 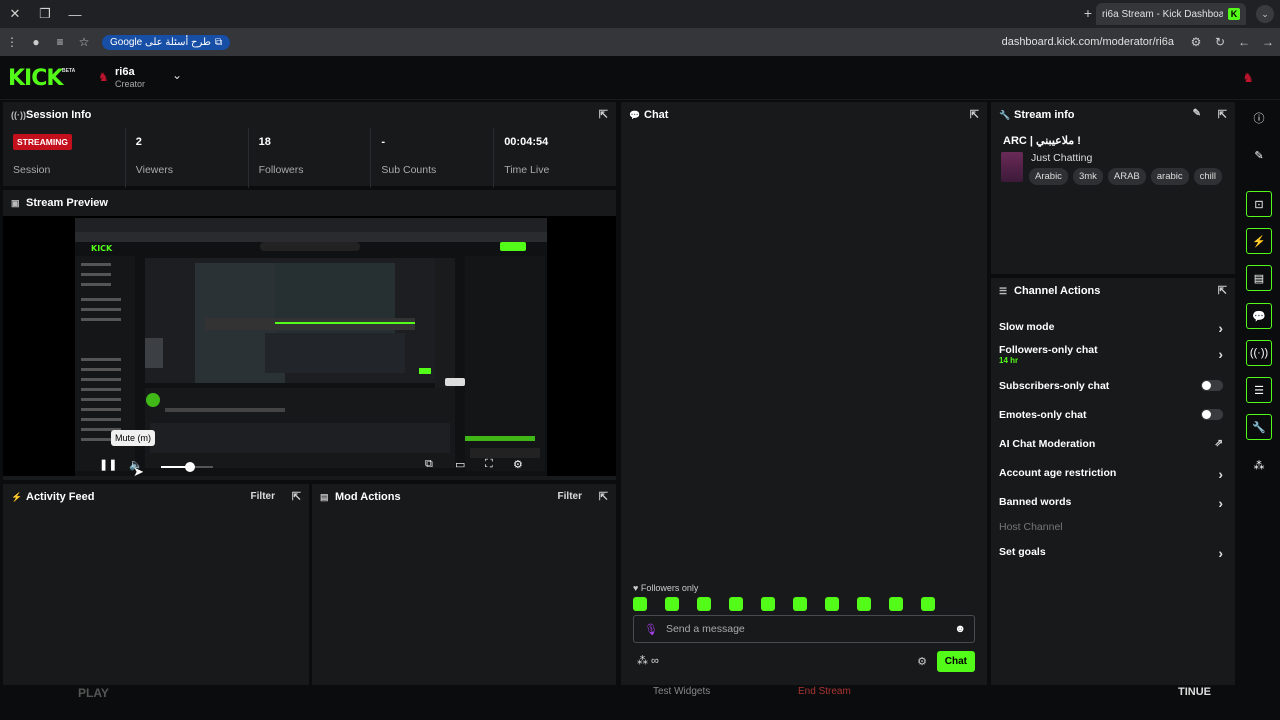 What do you see at coordinates (263, 496) in the screenshot?
I see `activity-filter-button: Filter` at bounding box center [263, 496].